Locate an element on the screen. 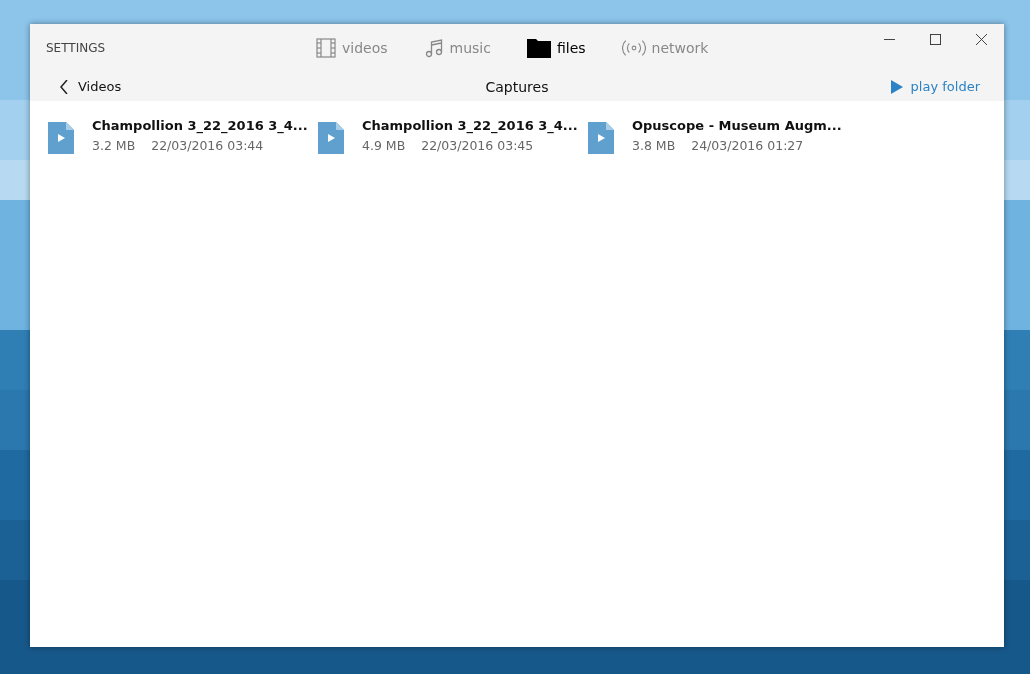 The width and height of the screenshot is (1030, 674). play-folder-button: play folder is located at coordinates (935, 86).